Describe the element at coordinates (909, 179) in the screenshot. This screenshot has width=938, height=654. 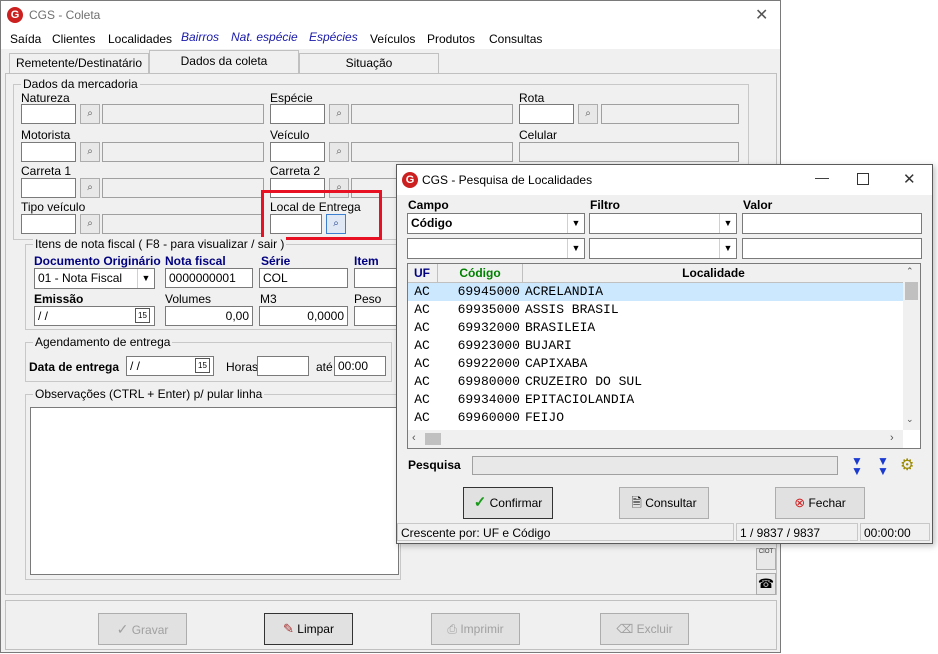
I see `dialog-close-icon: ✕` at that location.